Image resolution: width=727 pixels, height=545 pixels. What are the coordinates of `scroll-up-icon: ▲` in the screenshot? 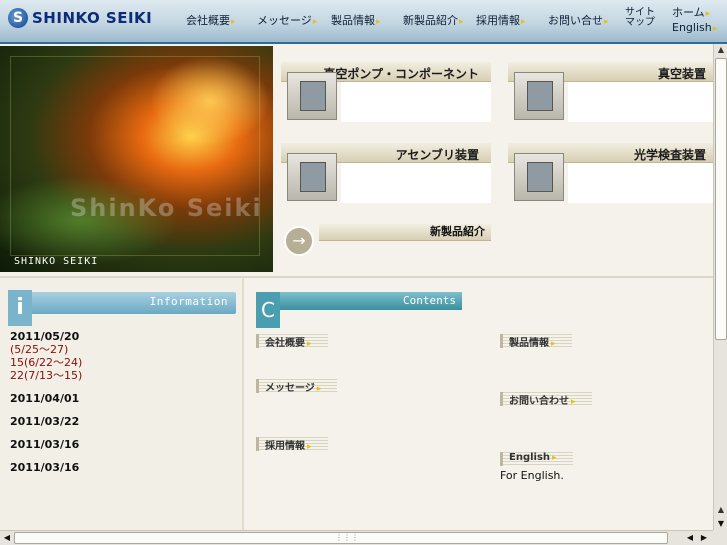 It's located at (721, 50).